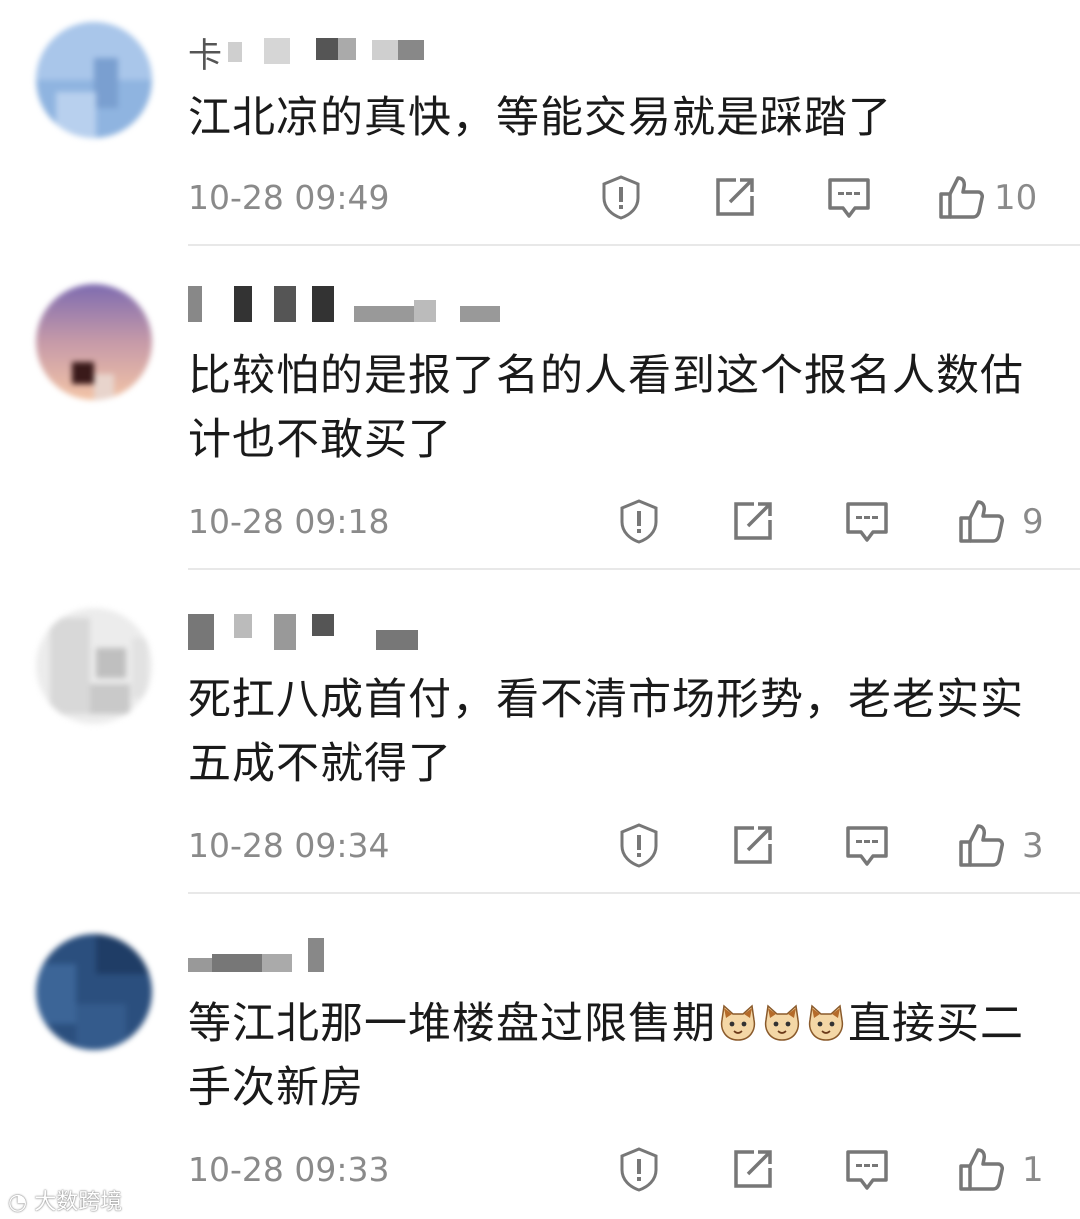 Image resolution: width=1080 pixels, height=1219 pixels. I want to click on username-text: 卡, so click(205, 56).